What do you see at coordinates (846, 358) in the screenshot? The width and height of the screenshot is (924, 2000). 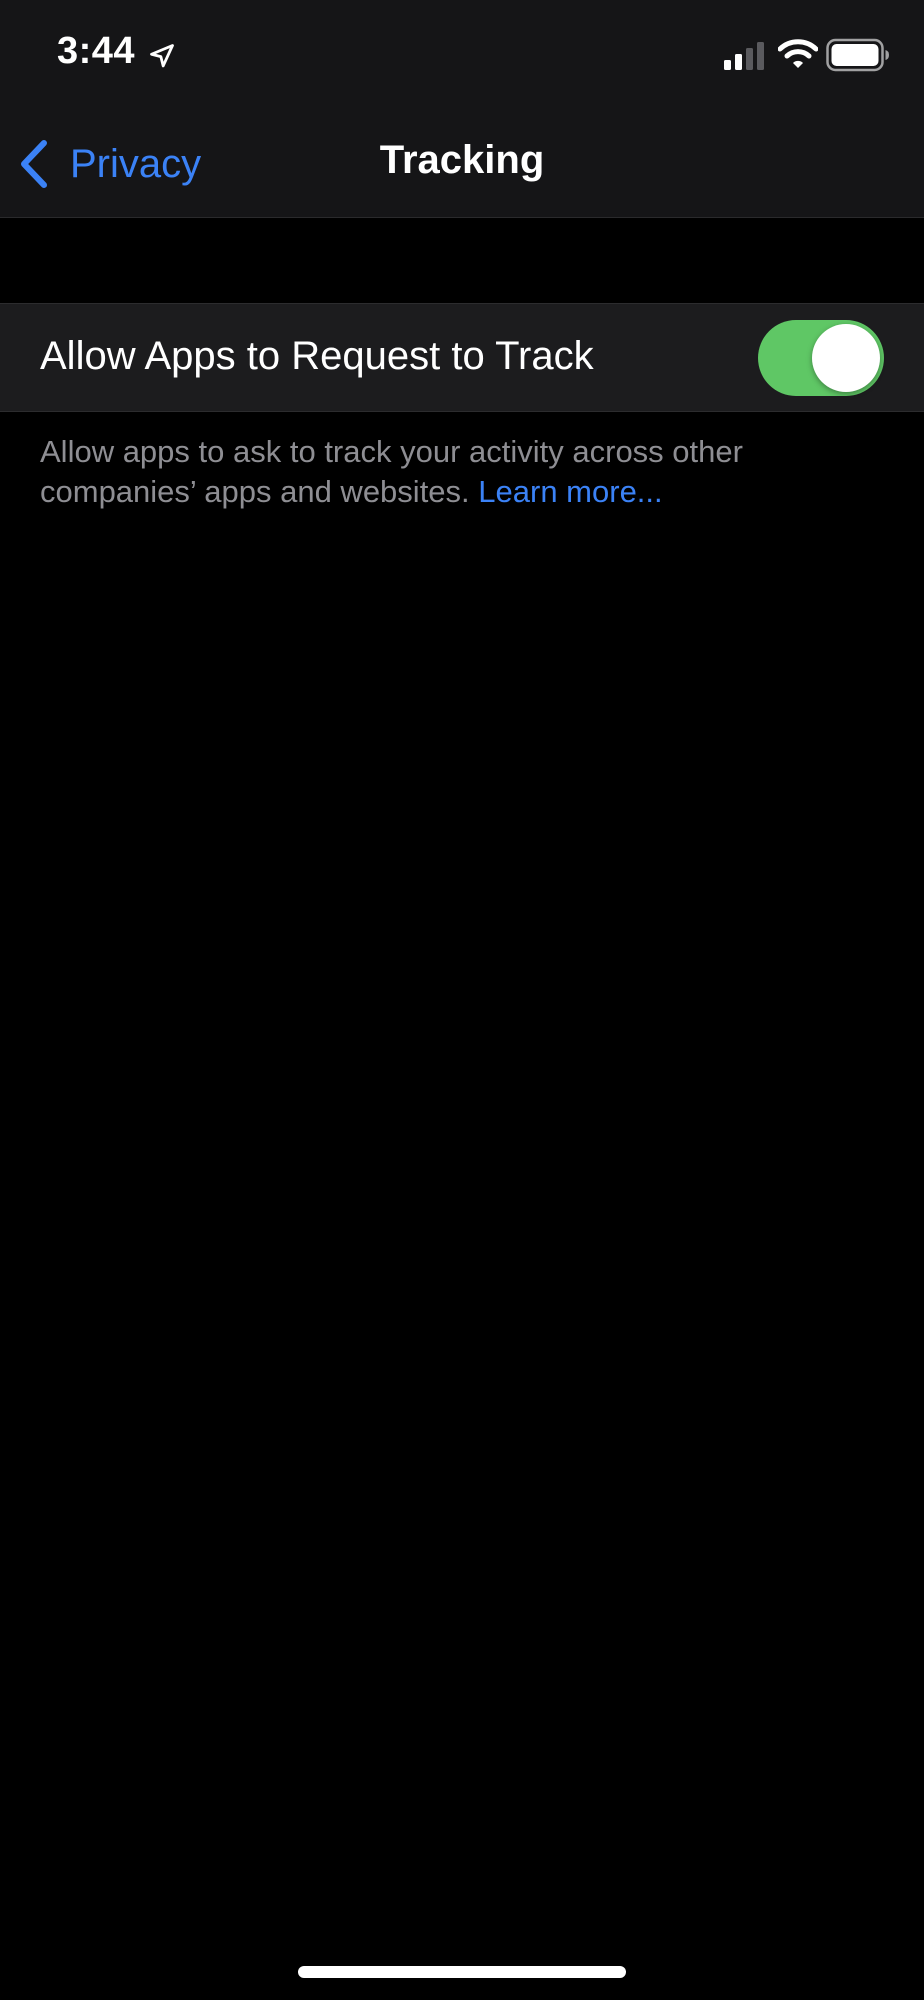 I see `toggle-knob` at bounding box center [846, 358].